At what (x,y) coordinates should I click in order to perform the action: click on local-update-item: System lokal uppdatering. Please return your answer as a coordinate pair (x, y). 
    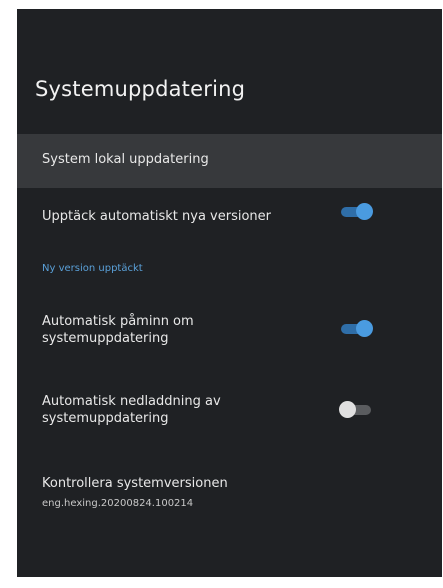
    Looking at the image, I should click on (229, 161).